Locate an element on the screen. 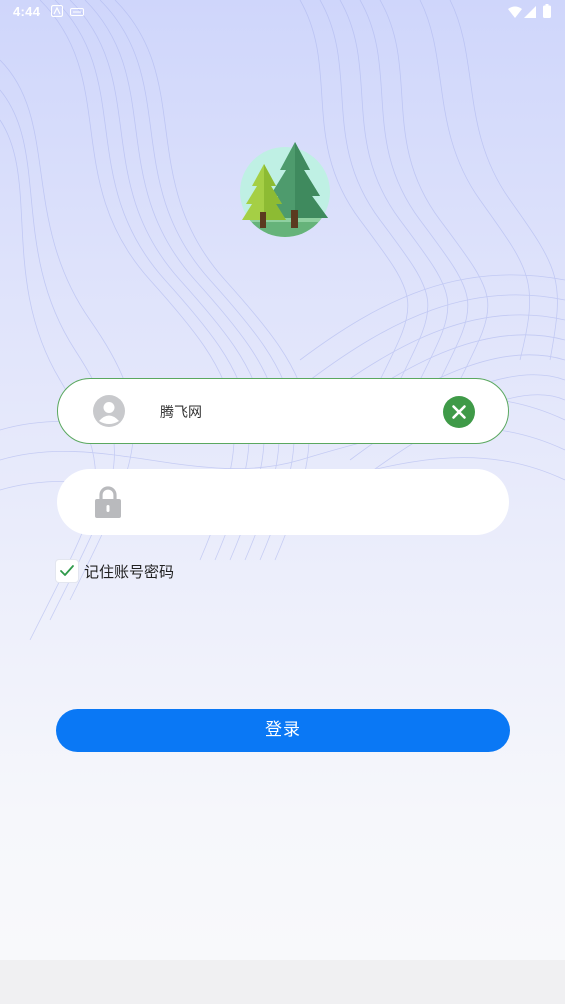 This screenshot has height=1004, width=565. user-avatar-icon is located at coordinates (109, 411).